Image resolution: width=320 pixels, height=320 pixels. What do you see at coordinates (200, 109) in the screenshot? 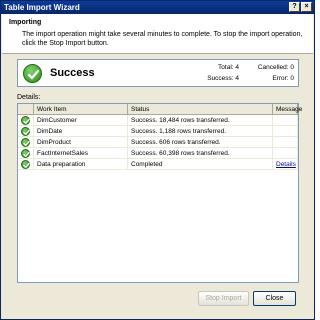
I see `column-header-status: Status` at bounding box center [200, 109].